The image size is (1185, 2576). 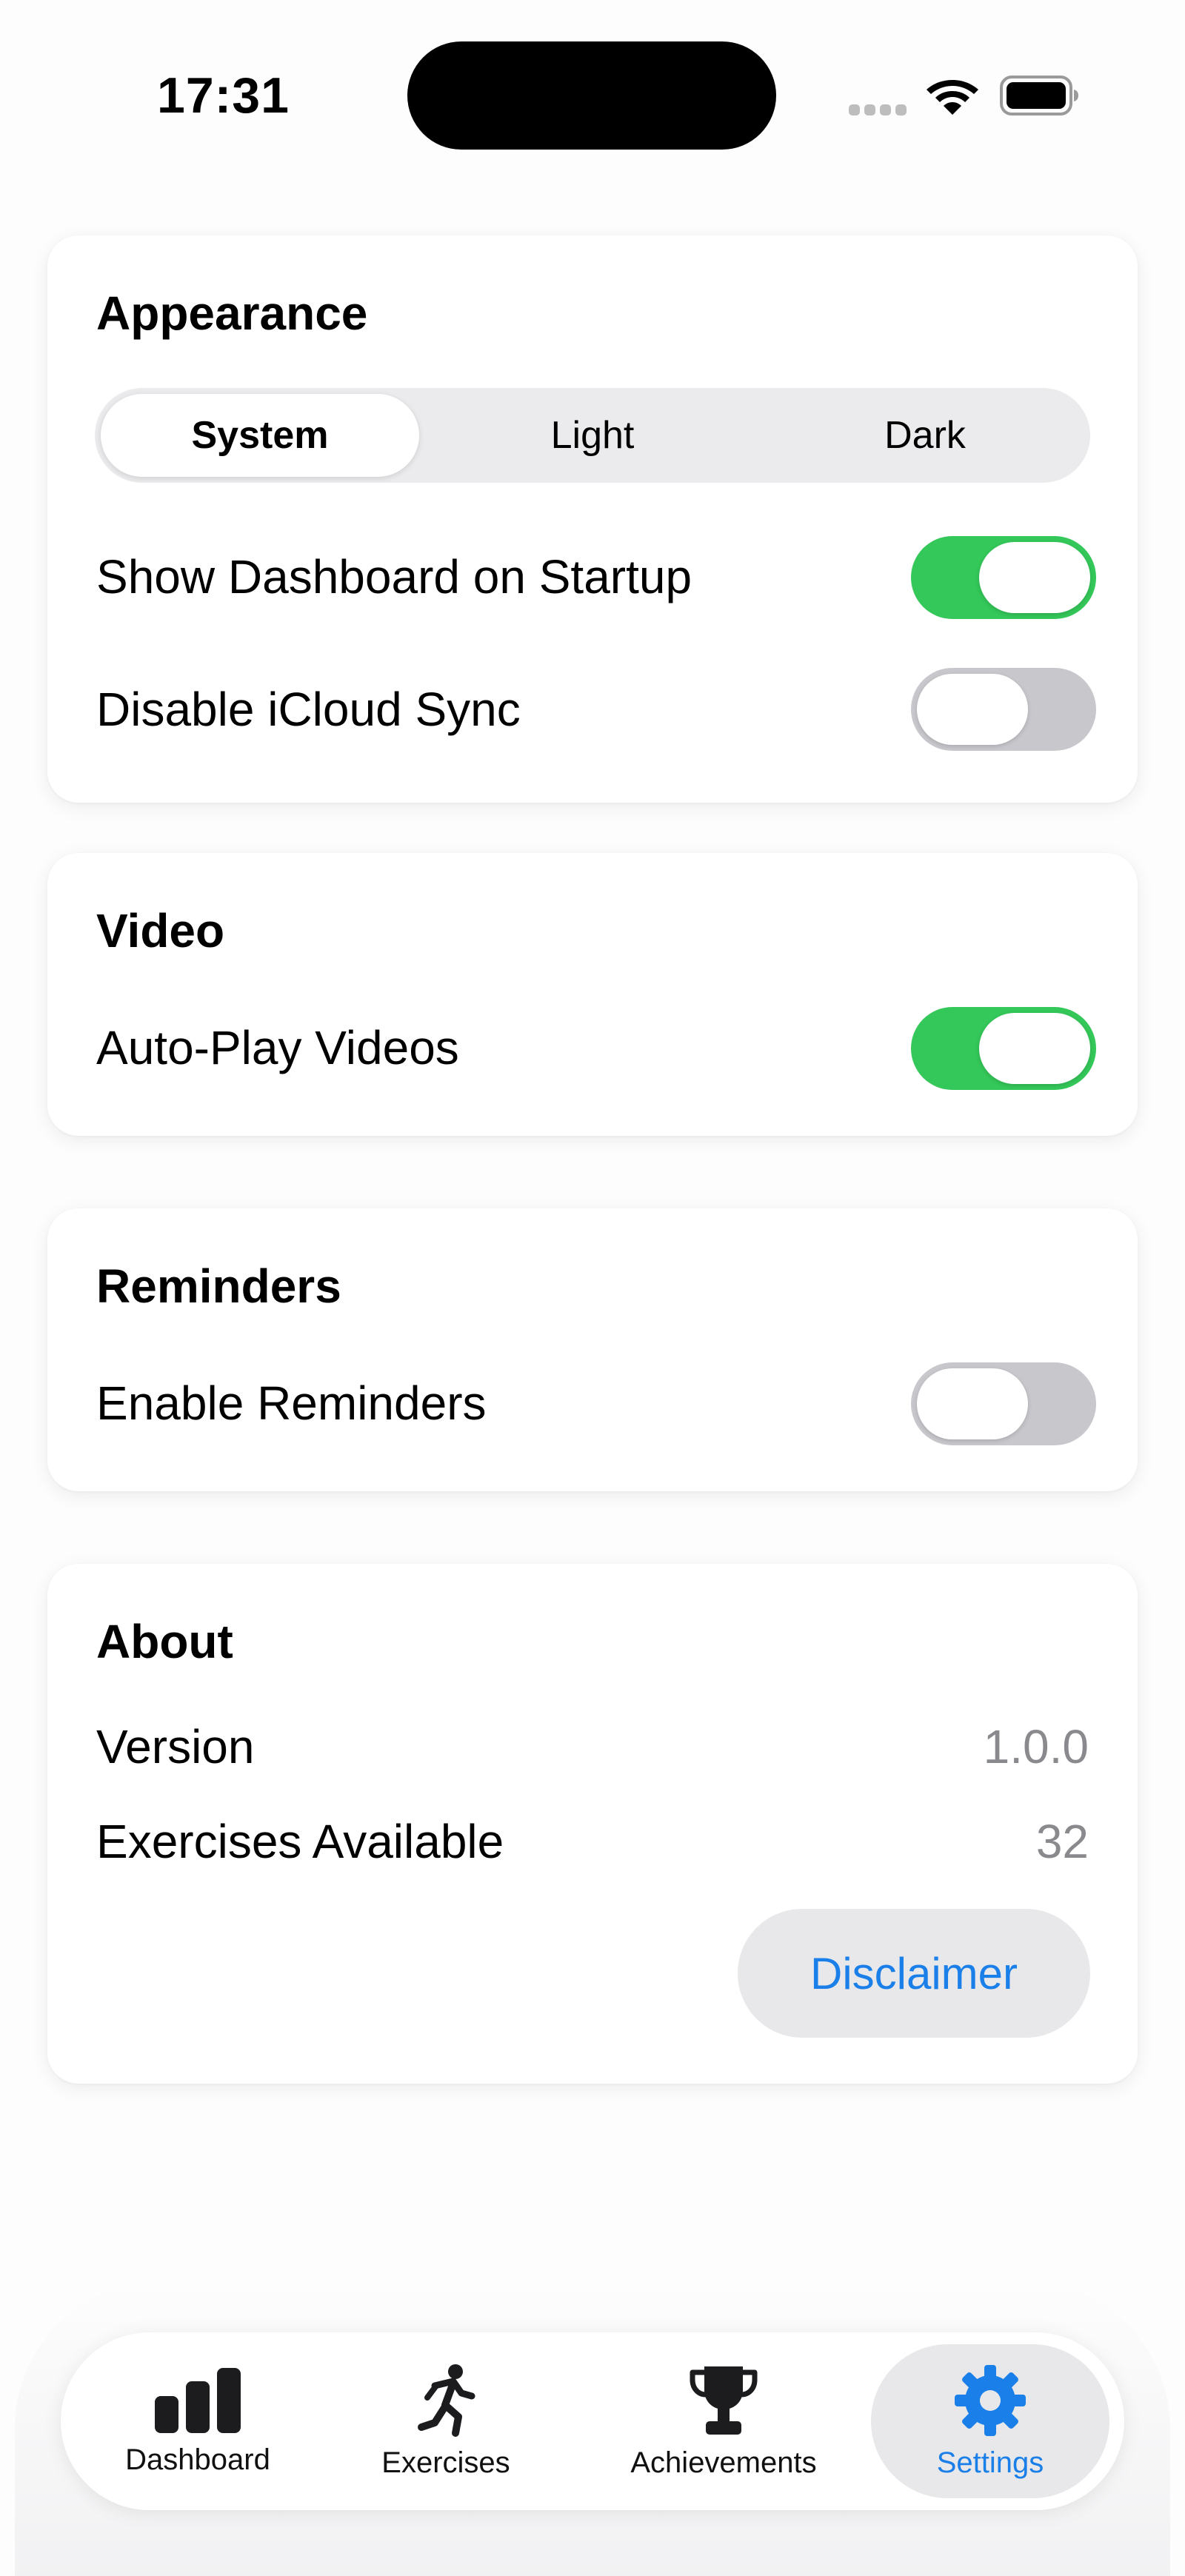 I want to click on gear-icon, so click(x=990, y=2400).